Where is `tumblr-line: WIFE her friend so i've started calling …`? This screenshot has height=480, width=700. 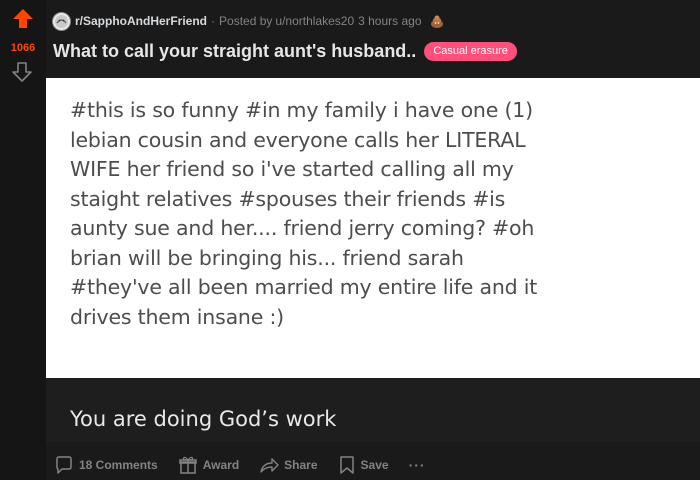 tumblr-line: WIFE her friend so i've started calling … is located at coordinates (292, 169).